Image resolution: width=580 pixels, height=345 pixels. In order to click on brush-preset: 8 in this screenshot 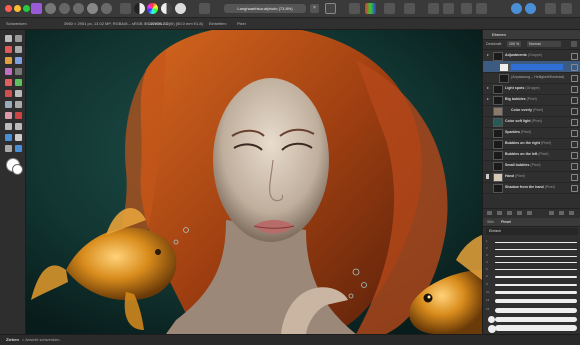, I will do `click(531, 285)`.